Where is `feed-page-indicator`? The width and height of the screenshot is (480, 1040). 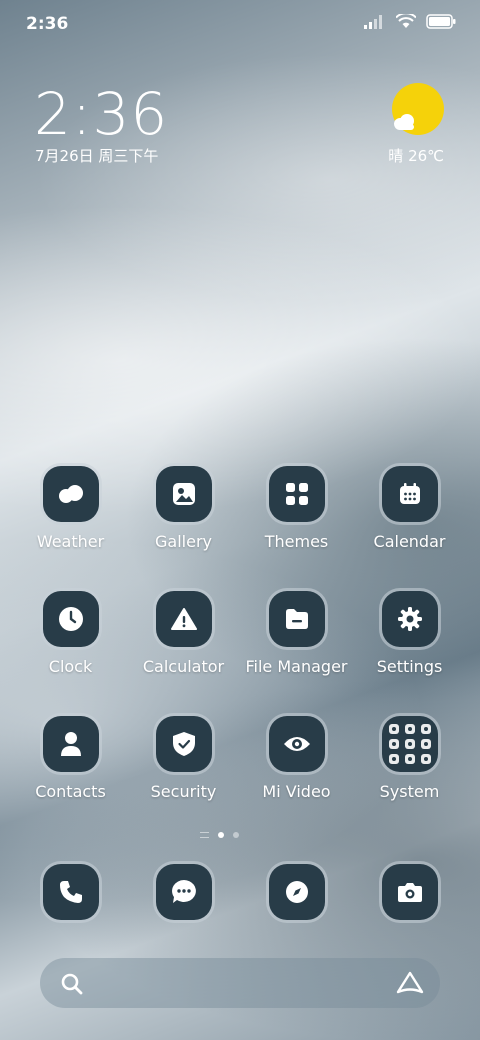 feed-page-indicator is located at coordinates (204, 835).